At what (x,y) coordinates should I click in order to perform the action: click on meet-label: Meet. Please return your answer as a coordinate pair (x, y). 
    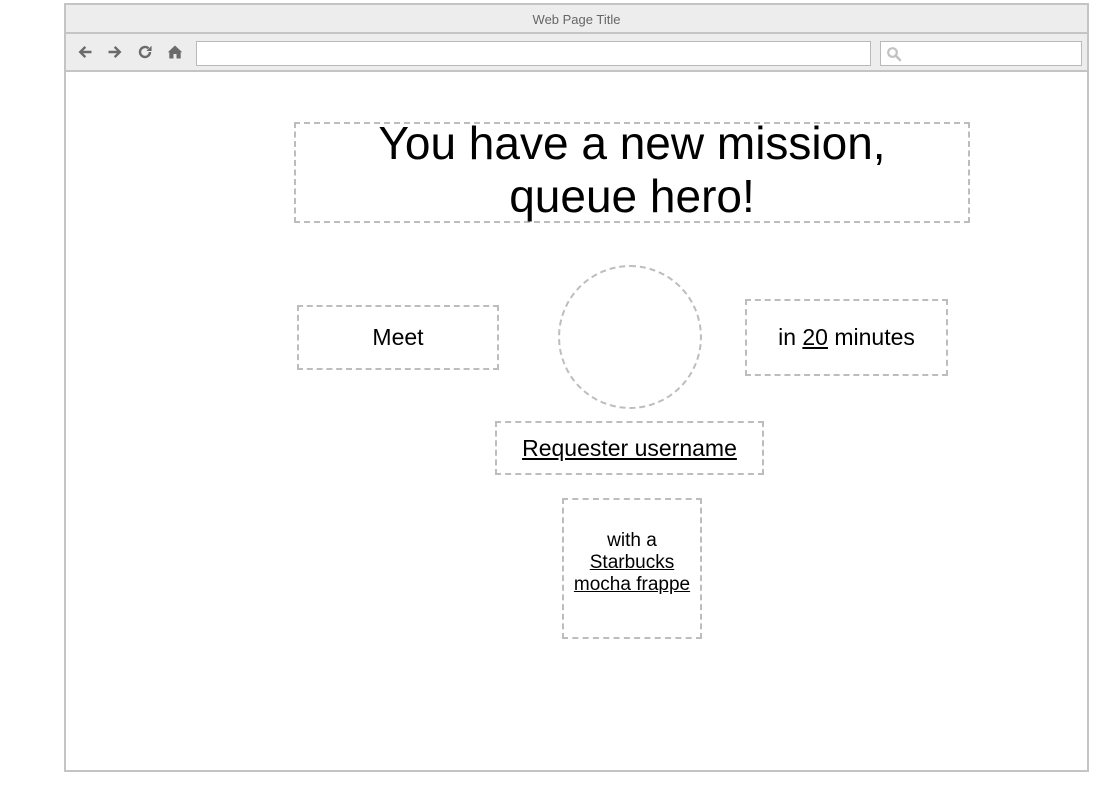
    Looking at the image, I should click on (398, 337).